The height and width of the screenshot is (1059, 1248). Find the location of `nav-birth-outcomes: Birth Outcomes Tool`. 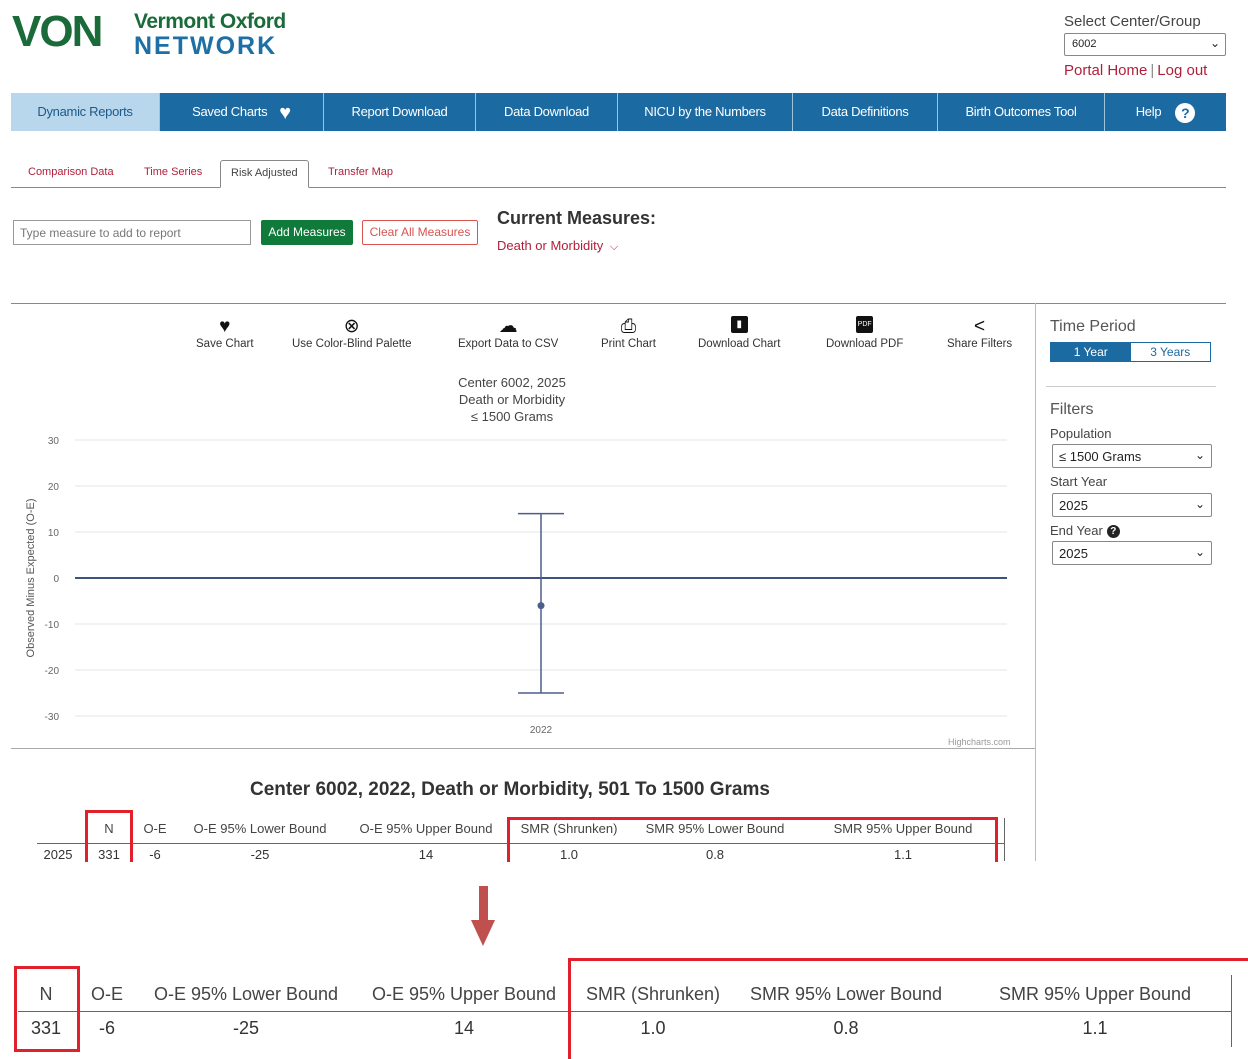

nav-birth-outcomes: Birth Outcomes Tool is located at coordinates (1021, 112).